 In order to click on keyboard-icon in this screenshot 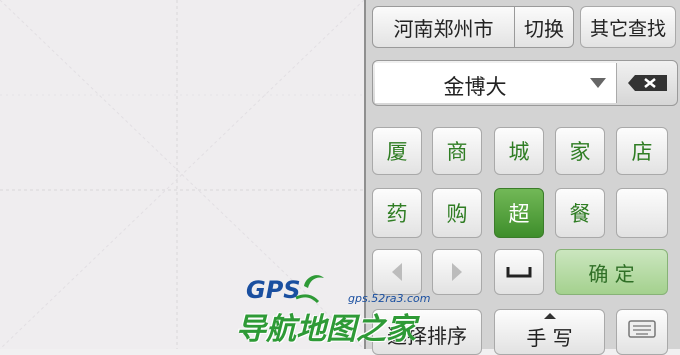, I will do `click(642, 329)`.